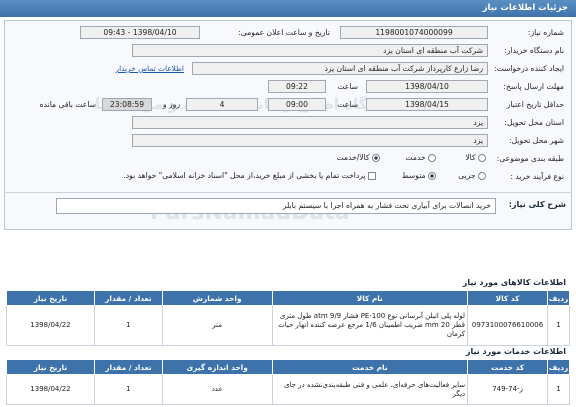  What do you see at coordinates (171, 104) in the screenshot?
I see `remaining-days-label: روز و` at bounding box center [171, 104].